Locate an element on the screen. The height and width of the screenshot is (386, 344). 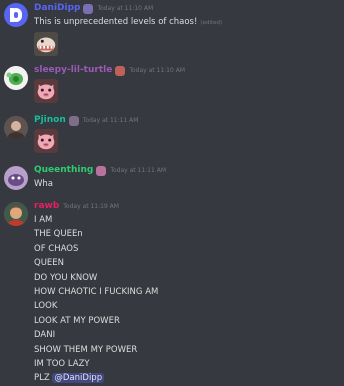
avatar-rawb is located at coordinates (16, 214).